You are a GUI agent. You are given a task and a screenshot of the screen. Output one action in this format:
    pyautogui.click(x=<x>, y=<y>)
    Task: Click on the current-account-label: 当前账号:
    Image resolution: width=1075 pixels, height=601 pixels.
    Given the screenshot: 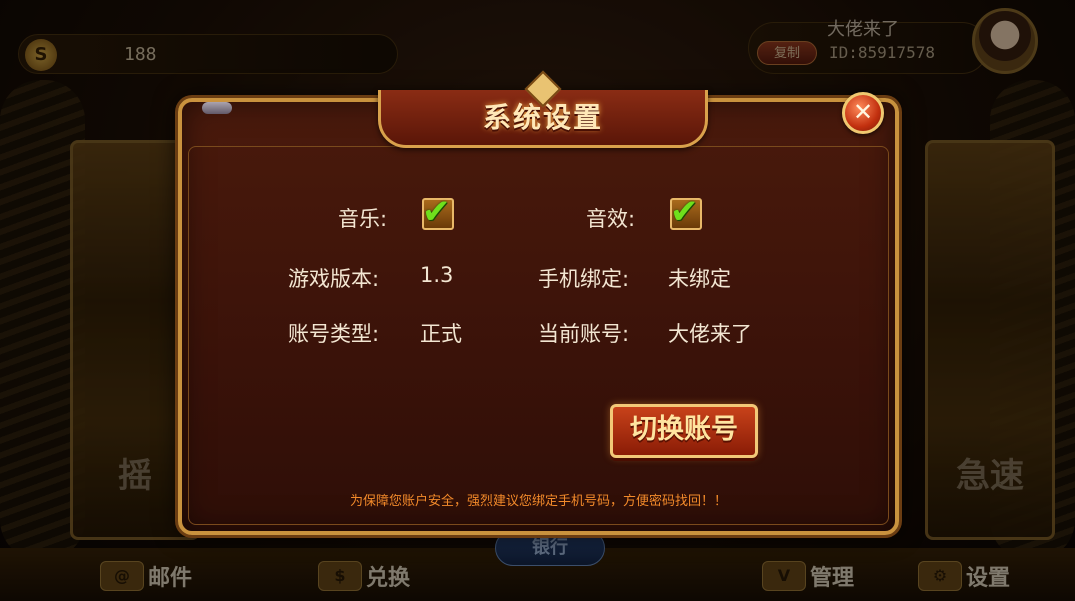 What is the action you would take?
    pyautogui.click(x=584, y=334)
    